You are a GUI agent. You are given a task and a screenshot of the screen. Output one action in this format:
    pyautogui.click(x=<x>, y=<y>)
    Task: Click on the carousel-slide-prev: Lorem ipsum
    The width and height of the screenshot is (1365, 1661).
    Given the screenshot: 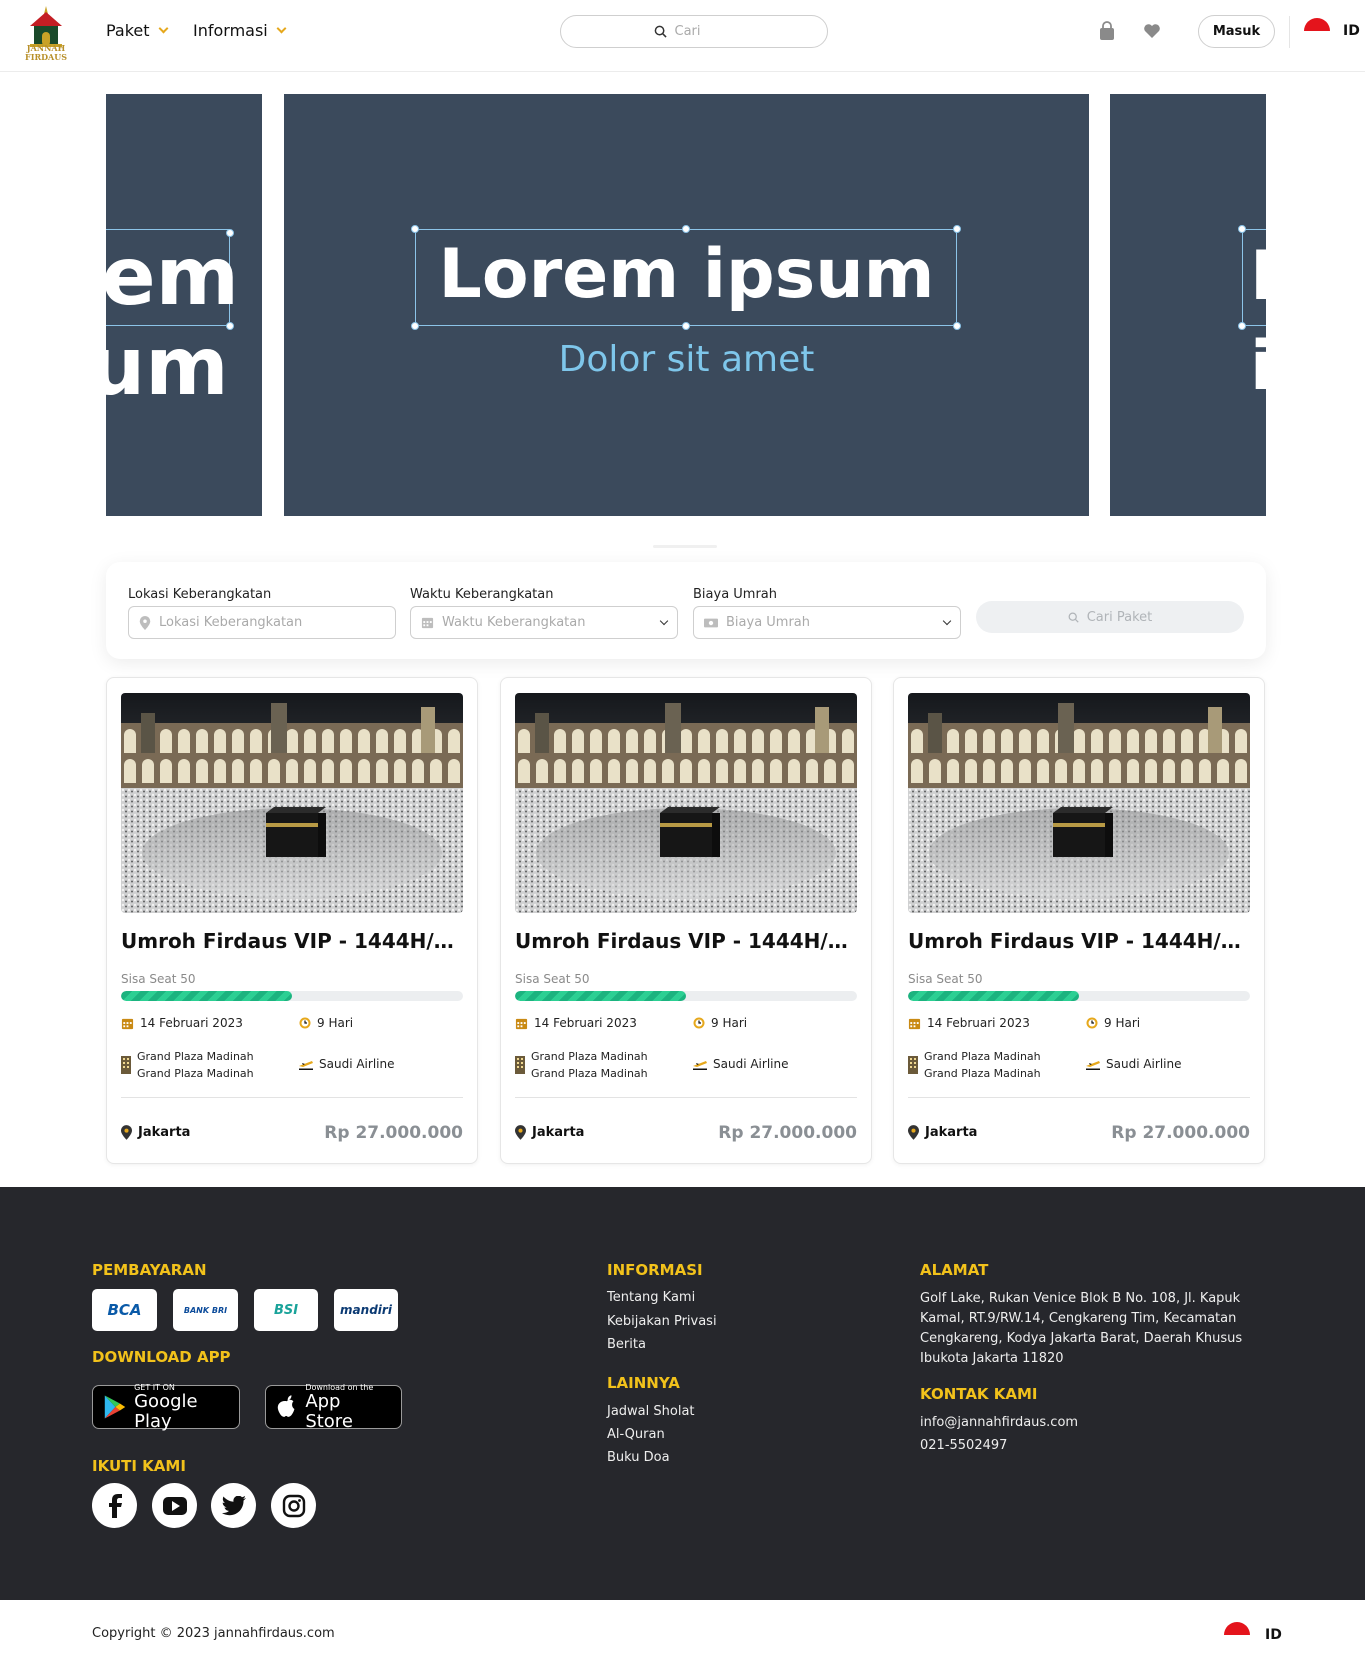 What is the action you would take?
    pyautogui.click(x=184, y=305)
    